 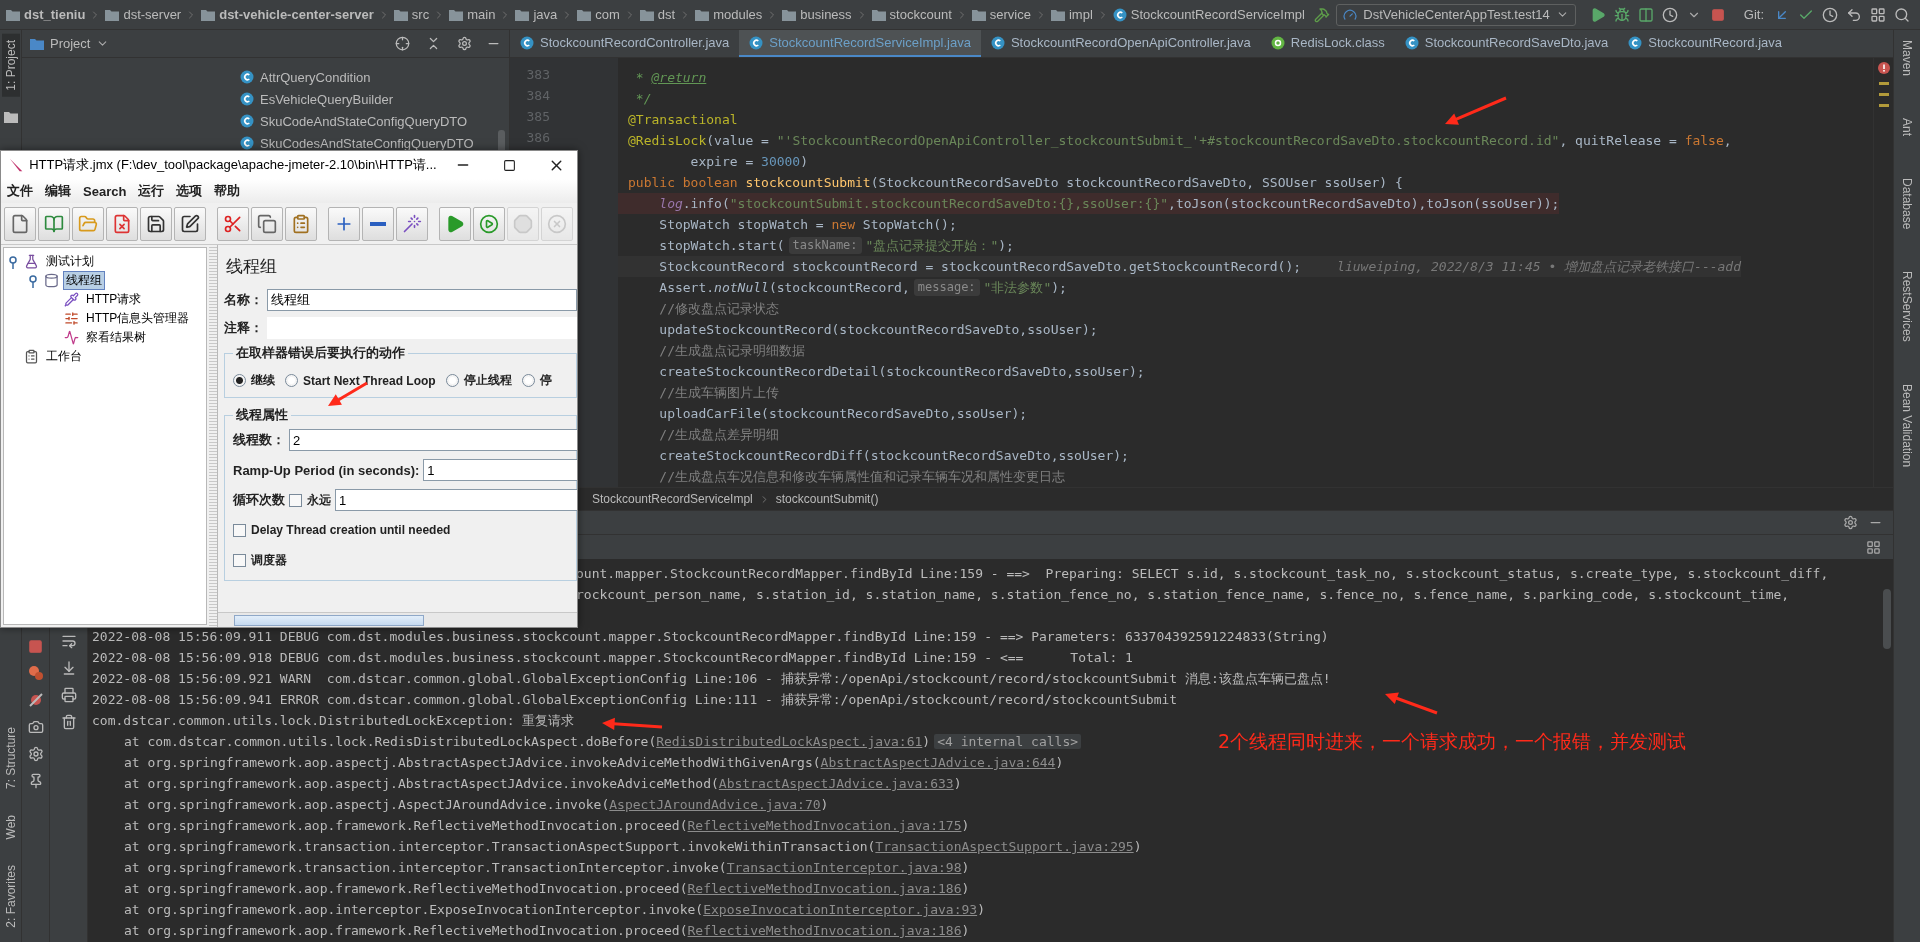 I want to click on checkbox: 调度器, so click(x=260, y=560).